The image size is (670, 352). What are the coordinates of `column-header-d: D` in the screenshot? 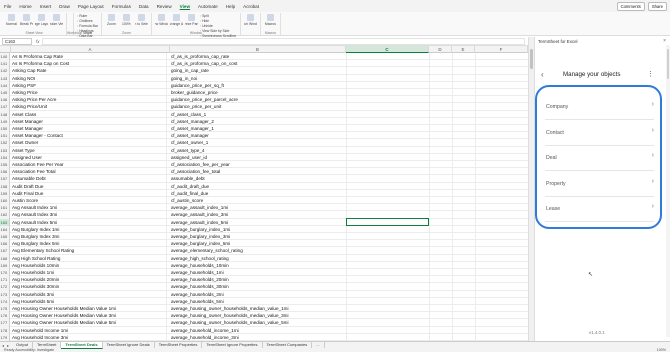 It's located at (440, 49).